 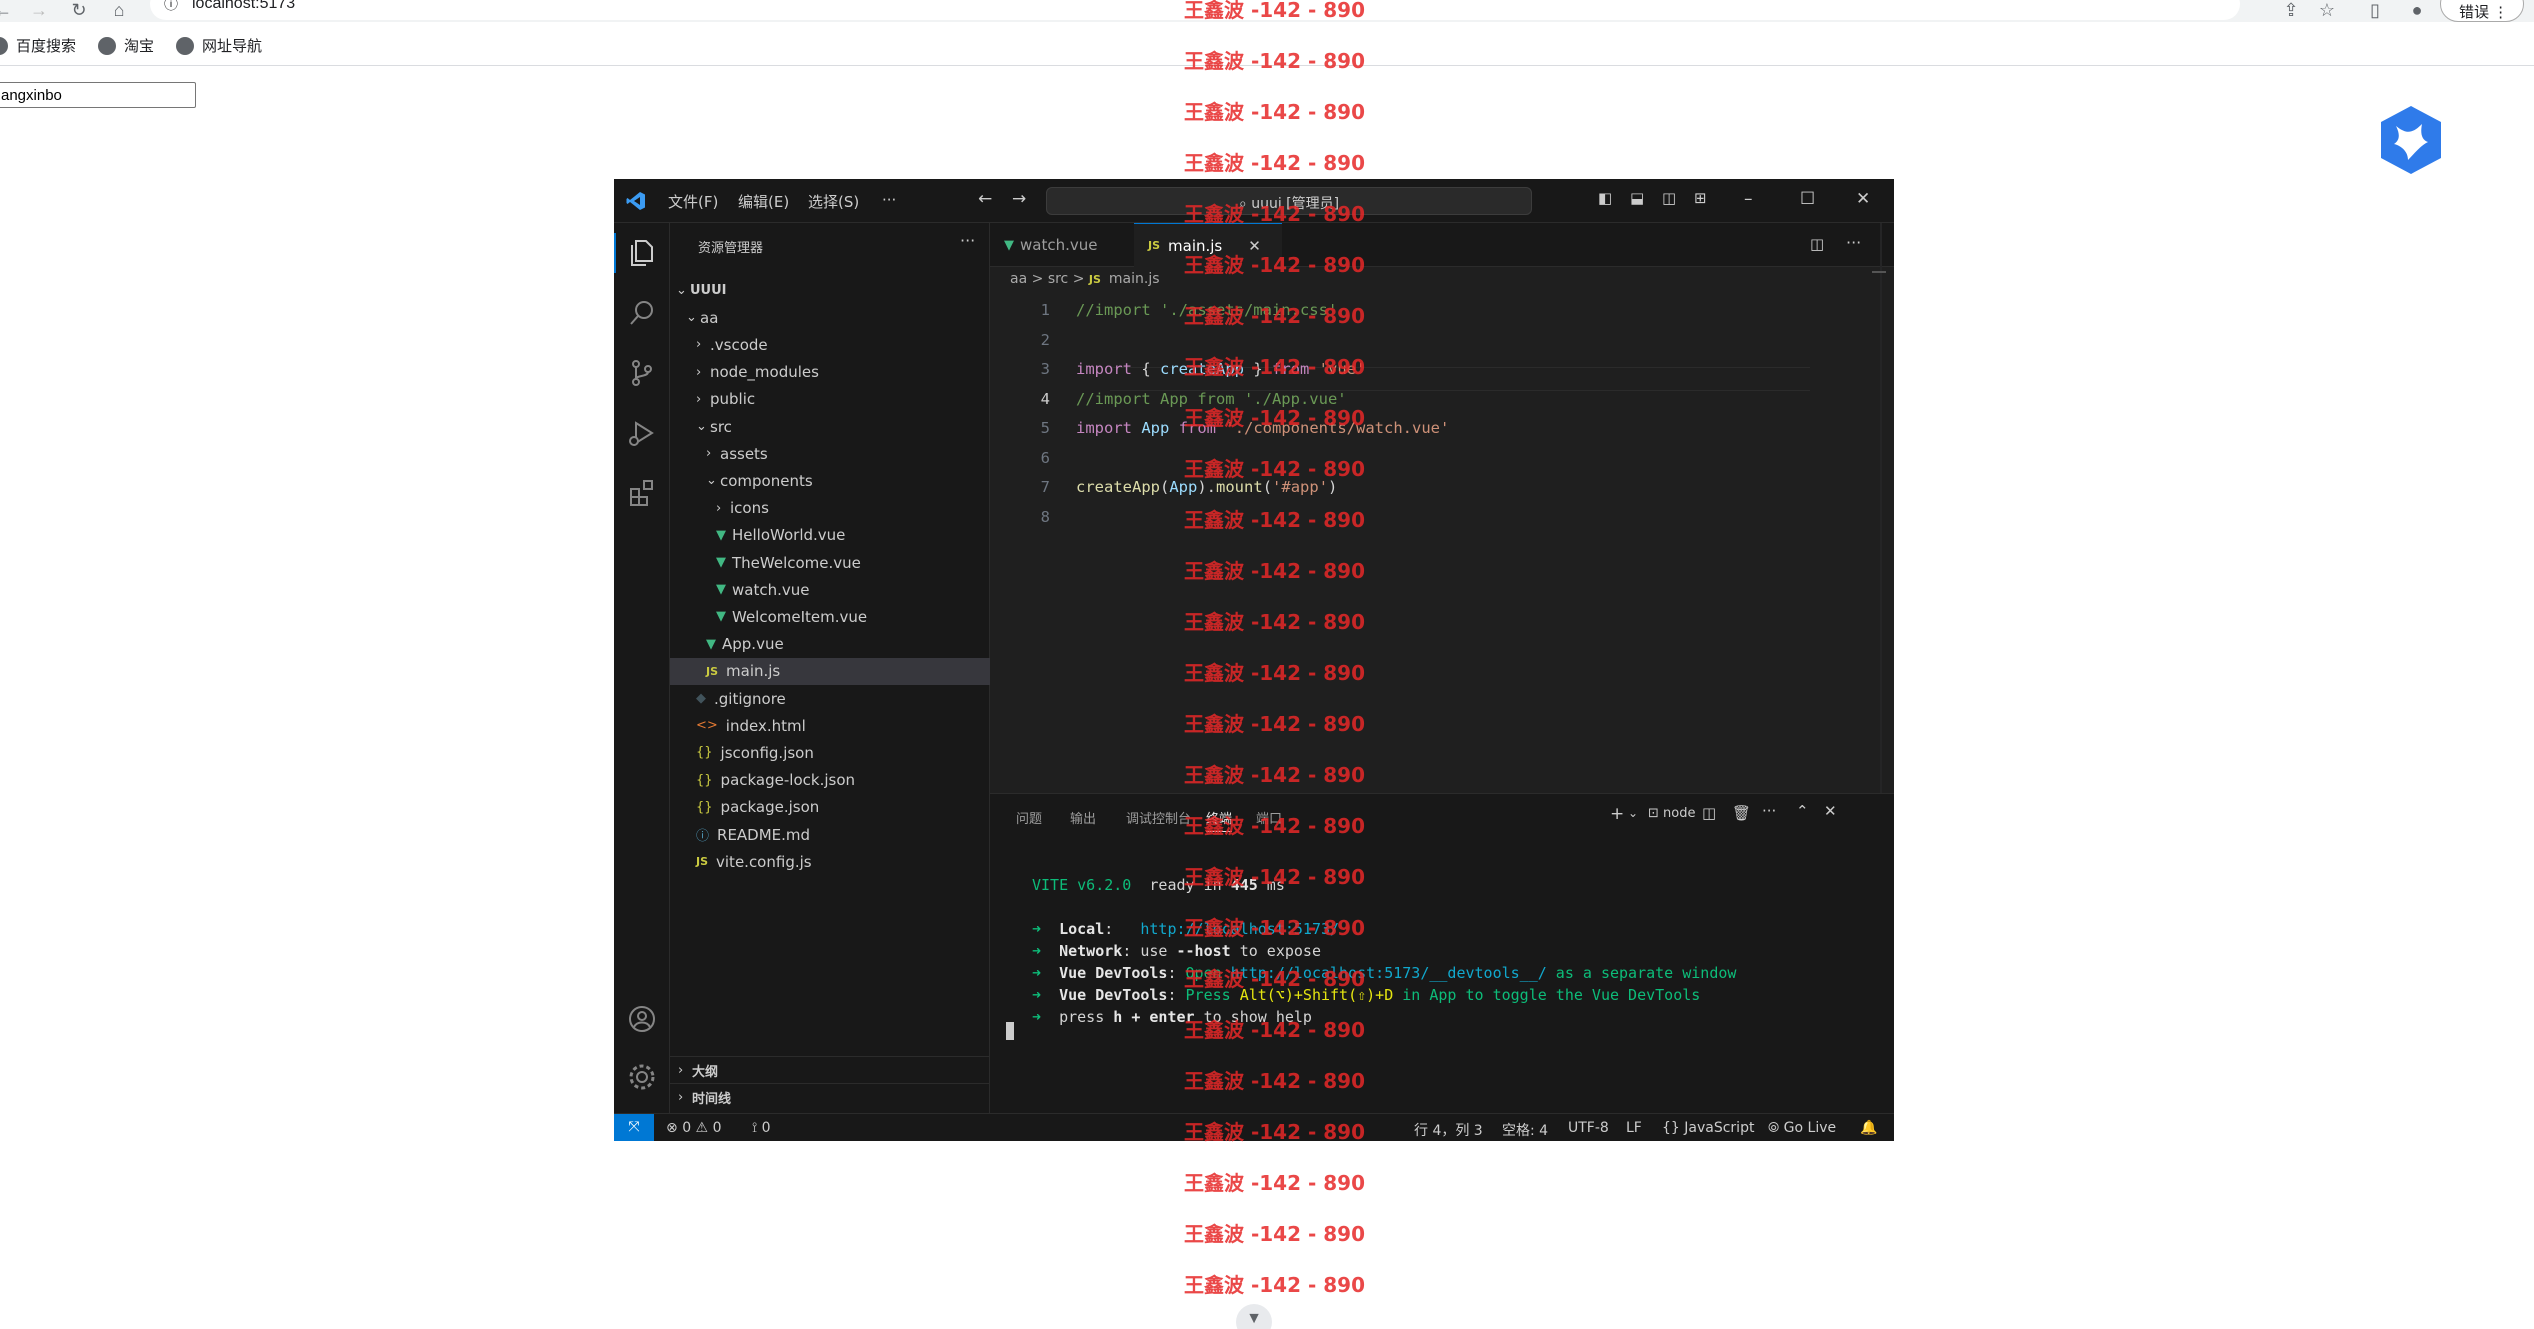 What do you see at coordinates (830, 290) in the screenshot?
I see `tree-item: ⌄ UUUI` at bounding box center [830, 290].